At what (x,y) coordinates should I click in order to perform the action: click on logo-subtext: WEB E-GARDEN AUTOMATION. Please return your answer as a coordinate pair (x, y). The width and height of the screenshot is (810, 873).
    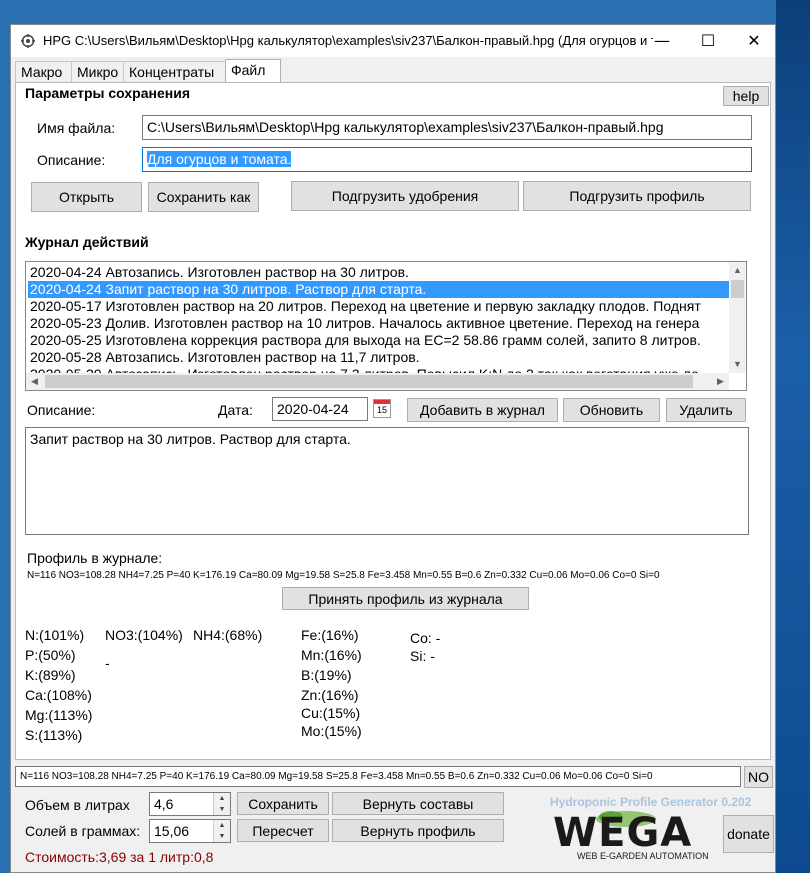
    Looking at the image, I should click on (643, 856).